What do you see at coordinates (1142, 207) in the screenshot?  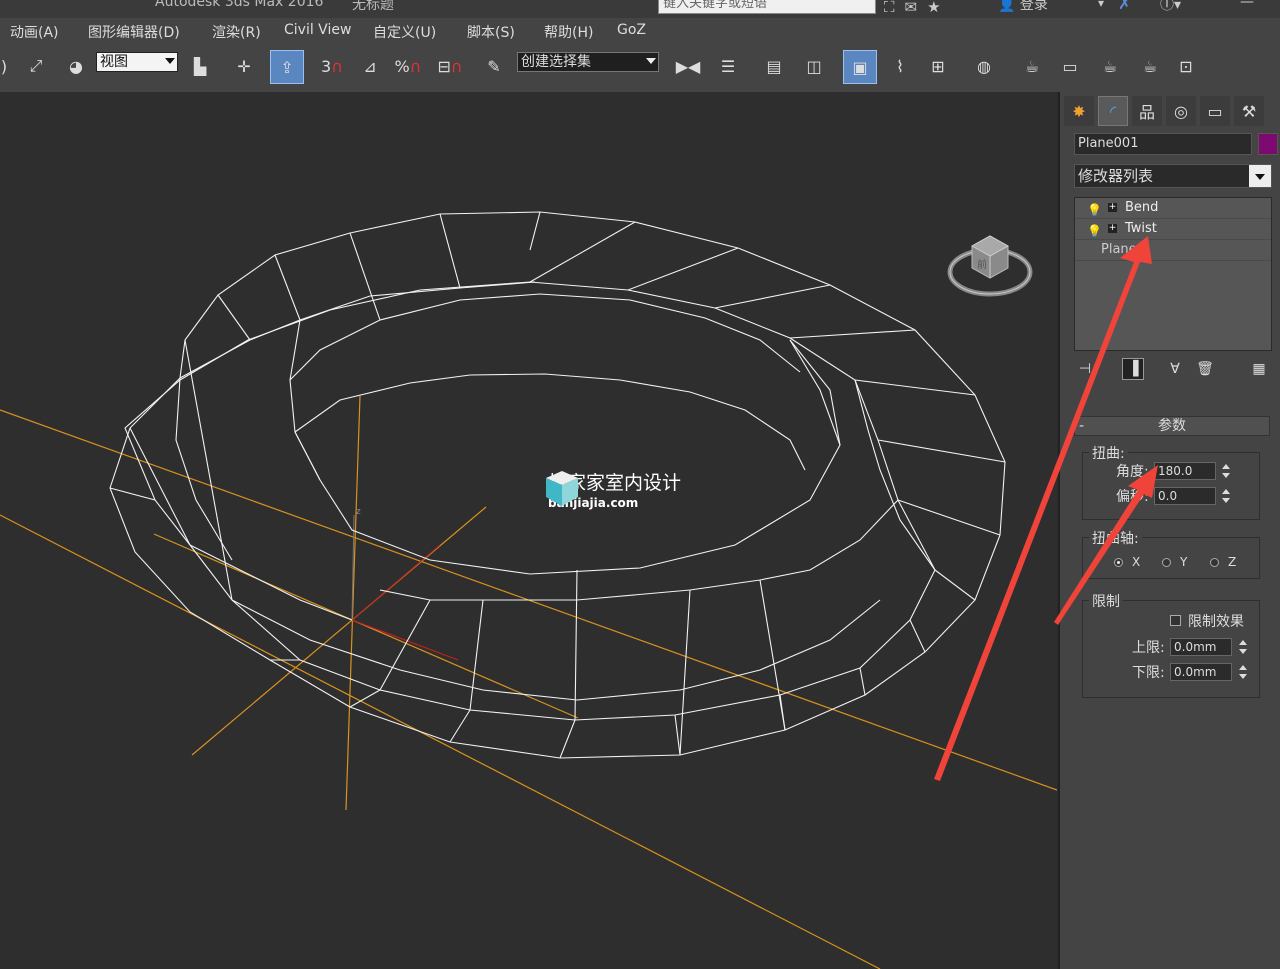 I see `stack-item-label: Bend` at bounding box center [1142, 207].